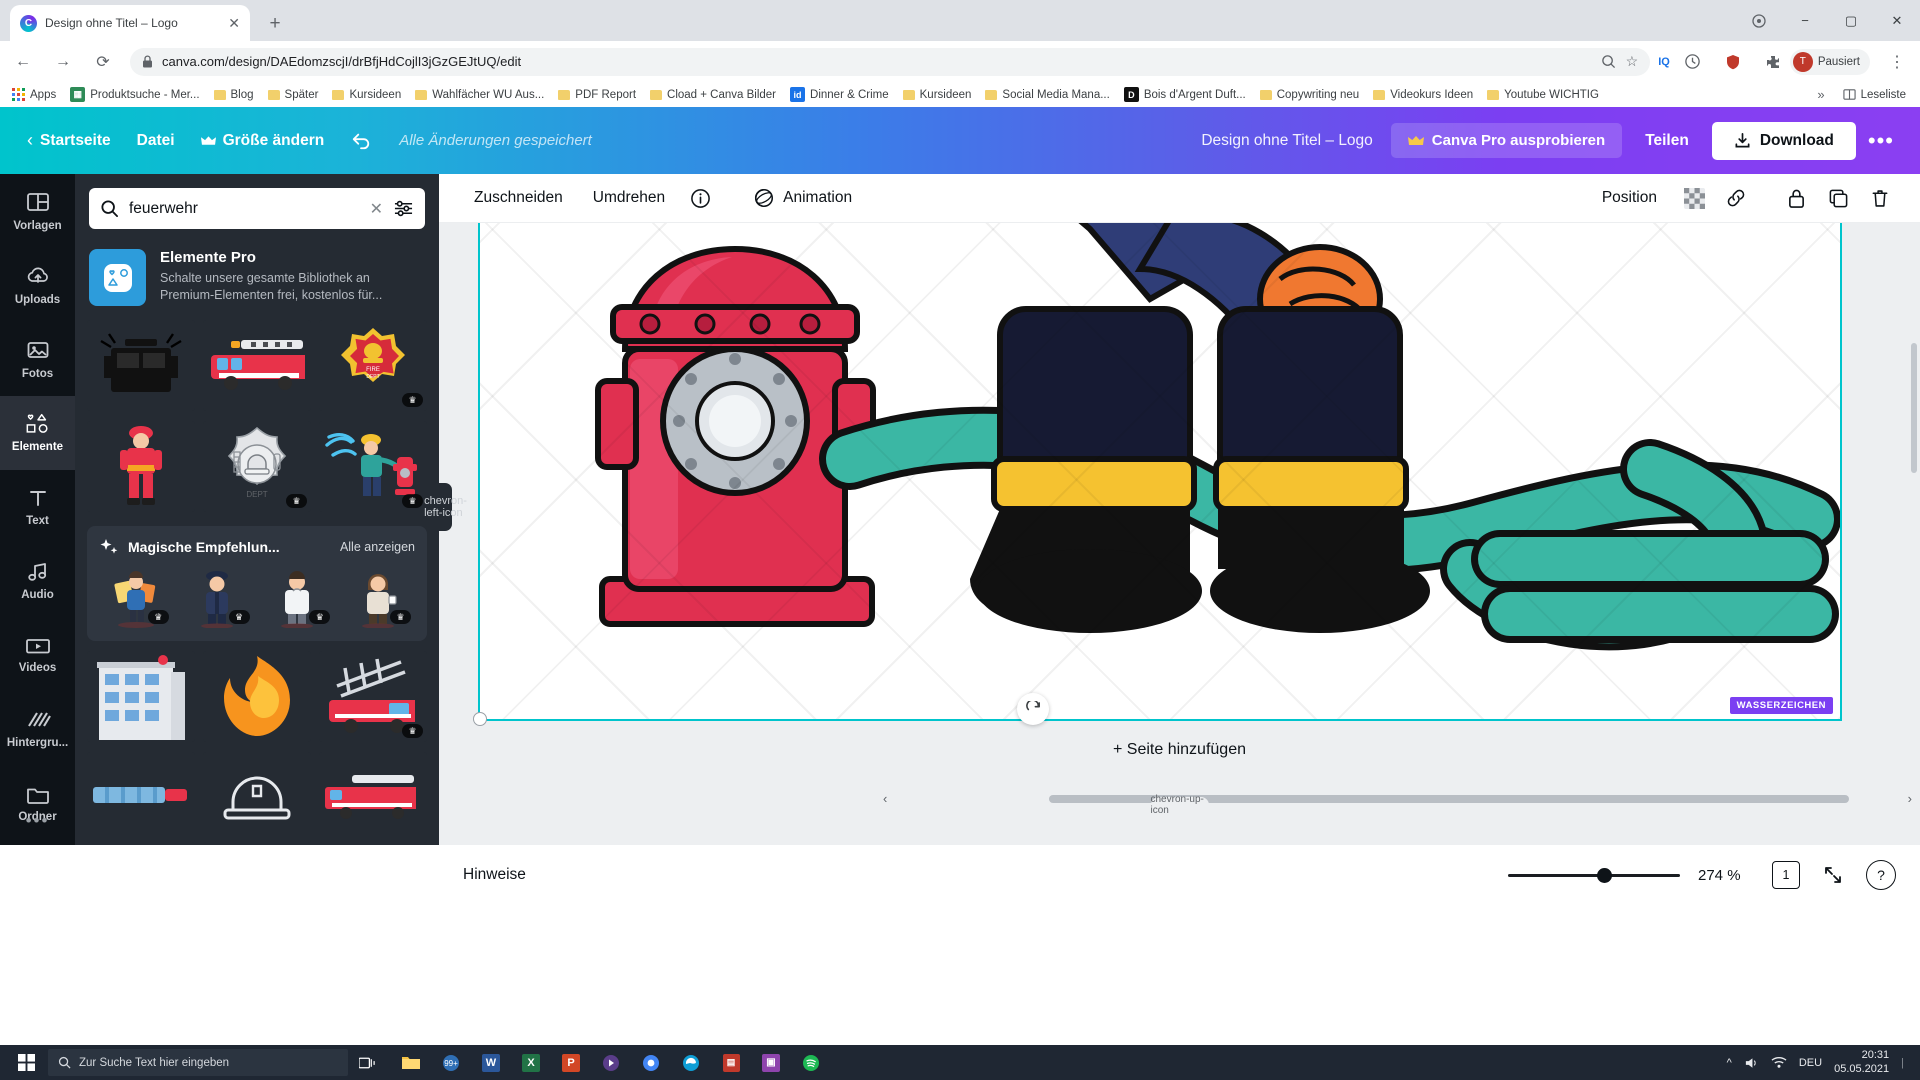 The image size is (1920, 1080). What do you see at coordinates (361, 141) in the screenshot?
I see `undo-button` at bounding box center [361, 141].